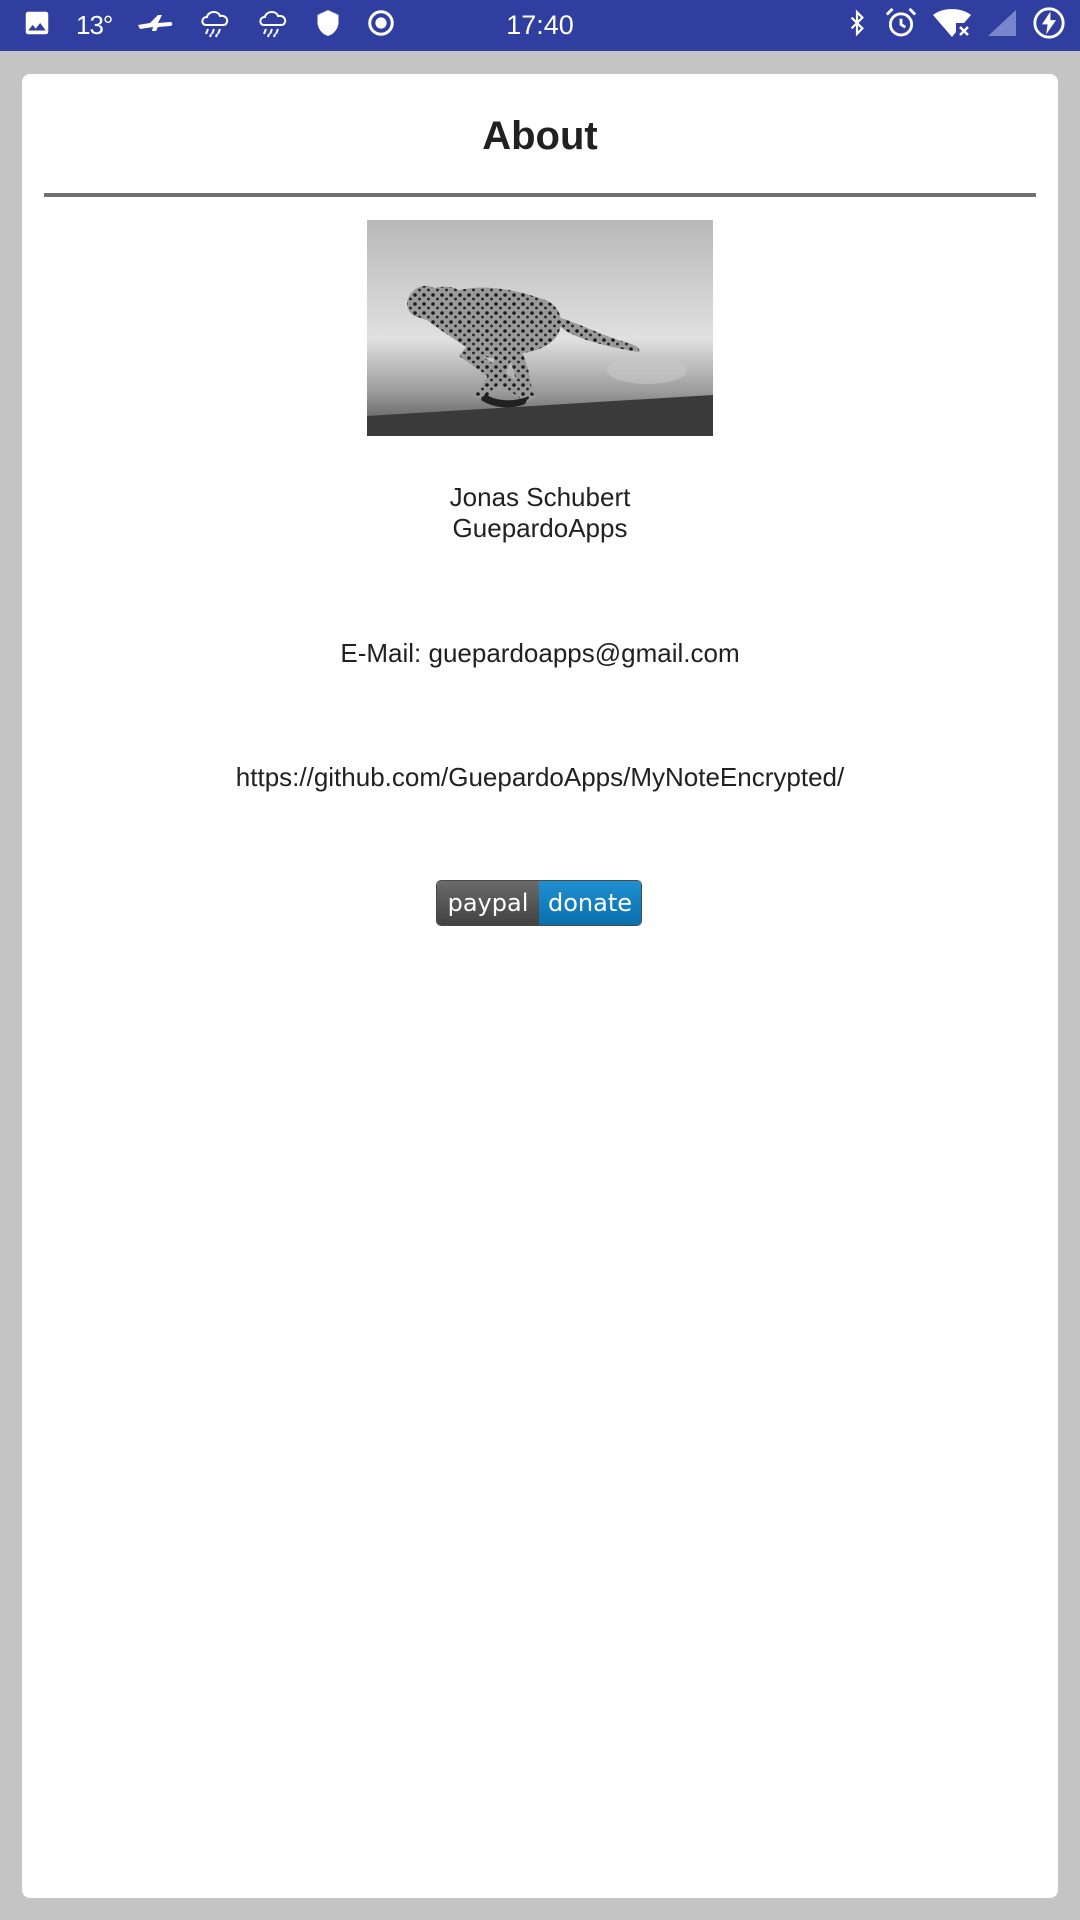 This screenshot has width=1080, height=1920. Describe the element at coordinates (488, 903) in the screenshot. I see `paypal-label: paypal` at that location.